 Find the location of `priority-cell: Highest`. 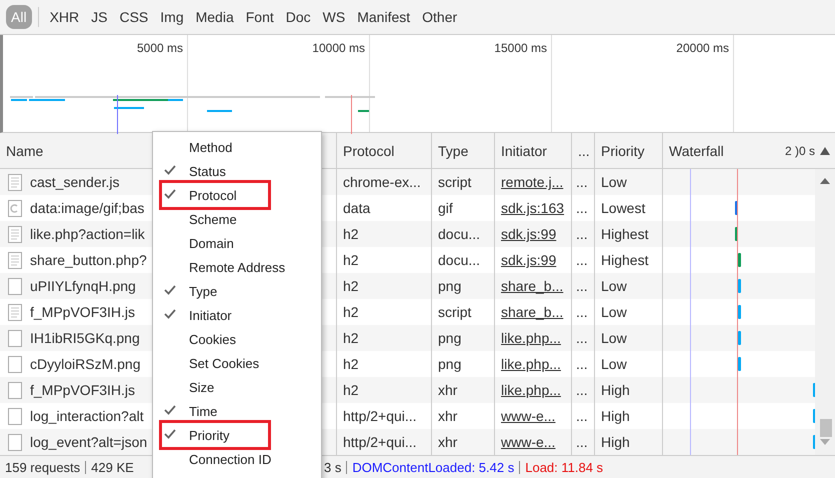

priority-cell: Highest is located at coordinates (624, 234).